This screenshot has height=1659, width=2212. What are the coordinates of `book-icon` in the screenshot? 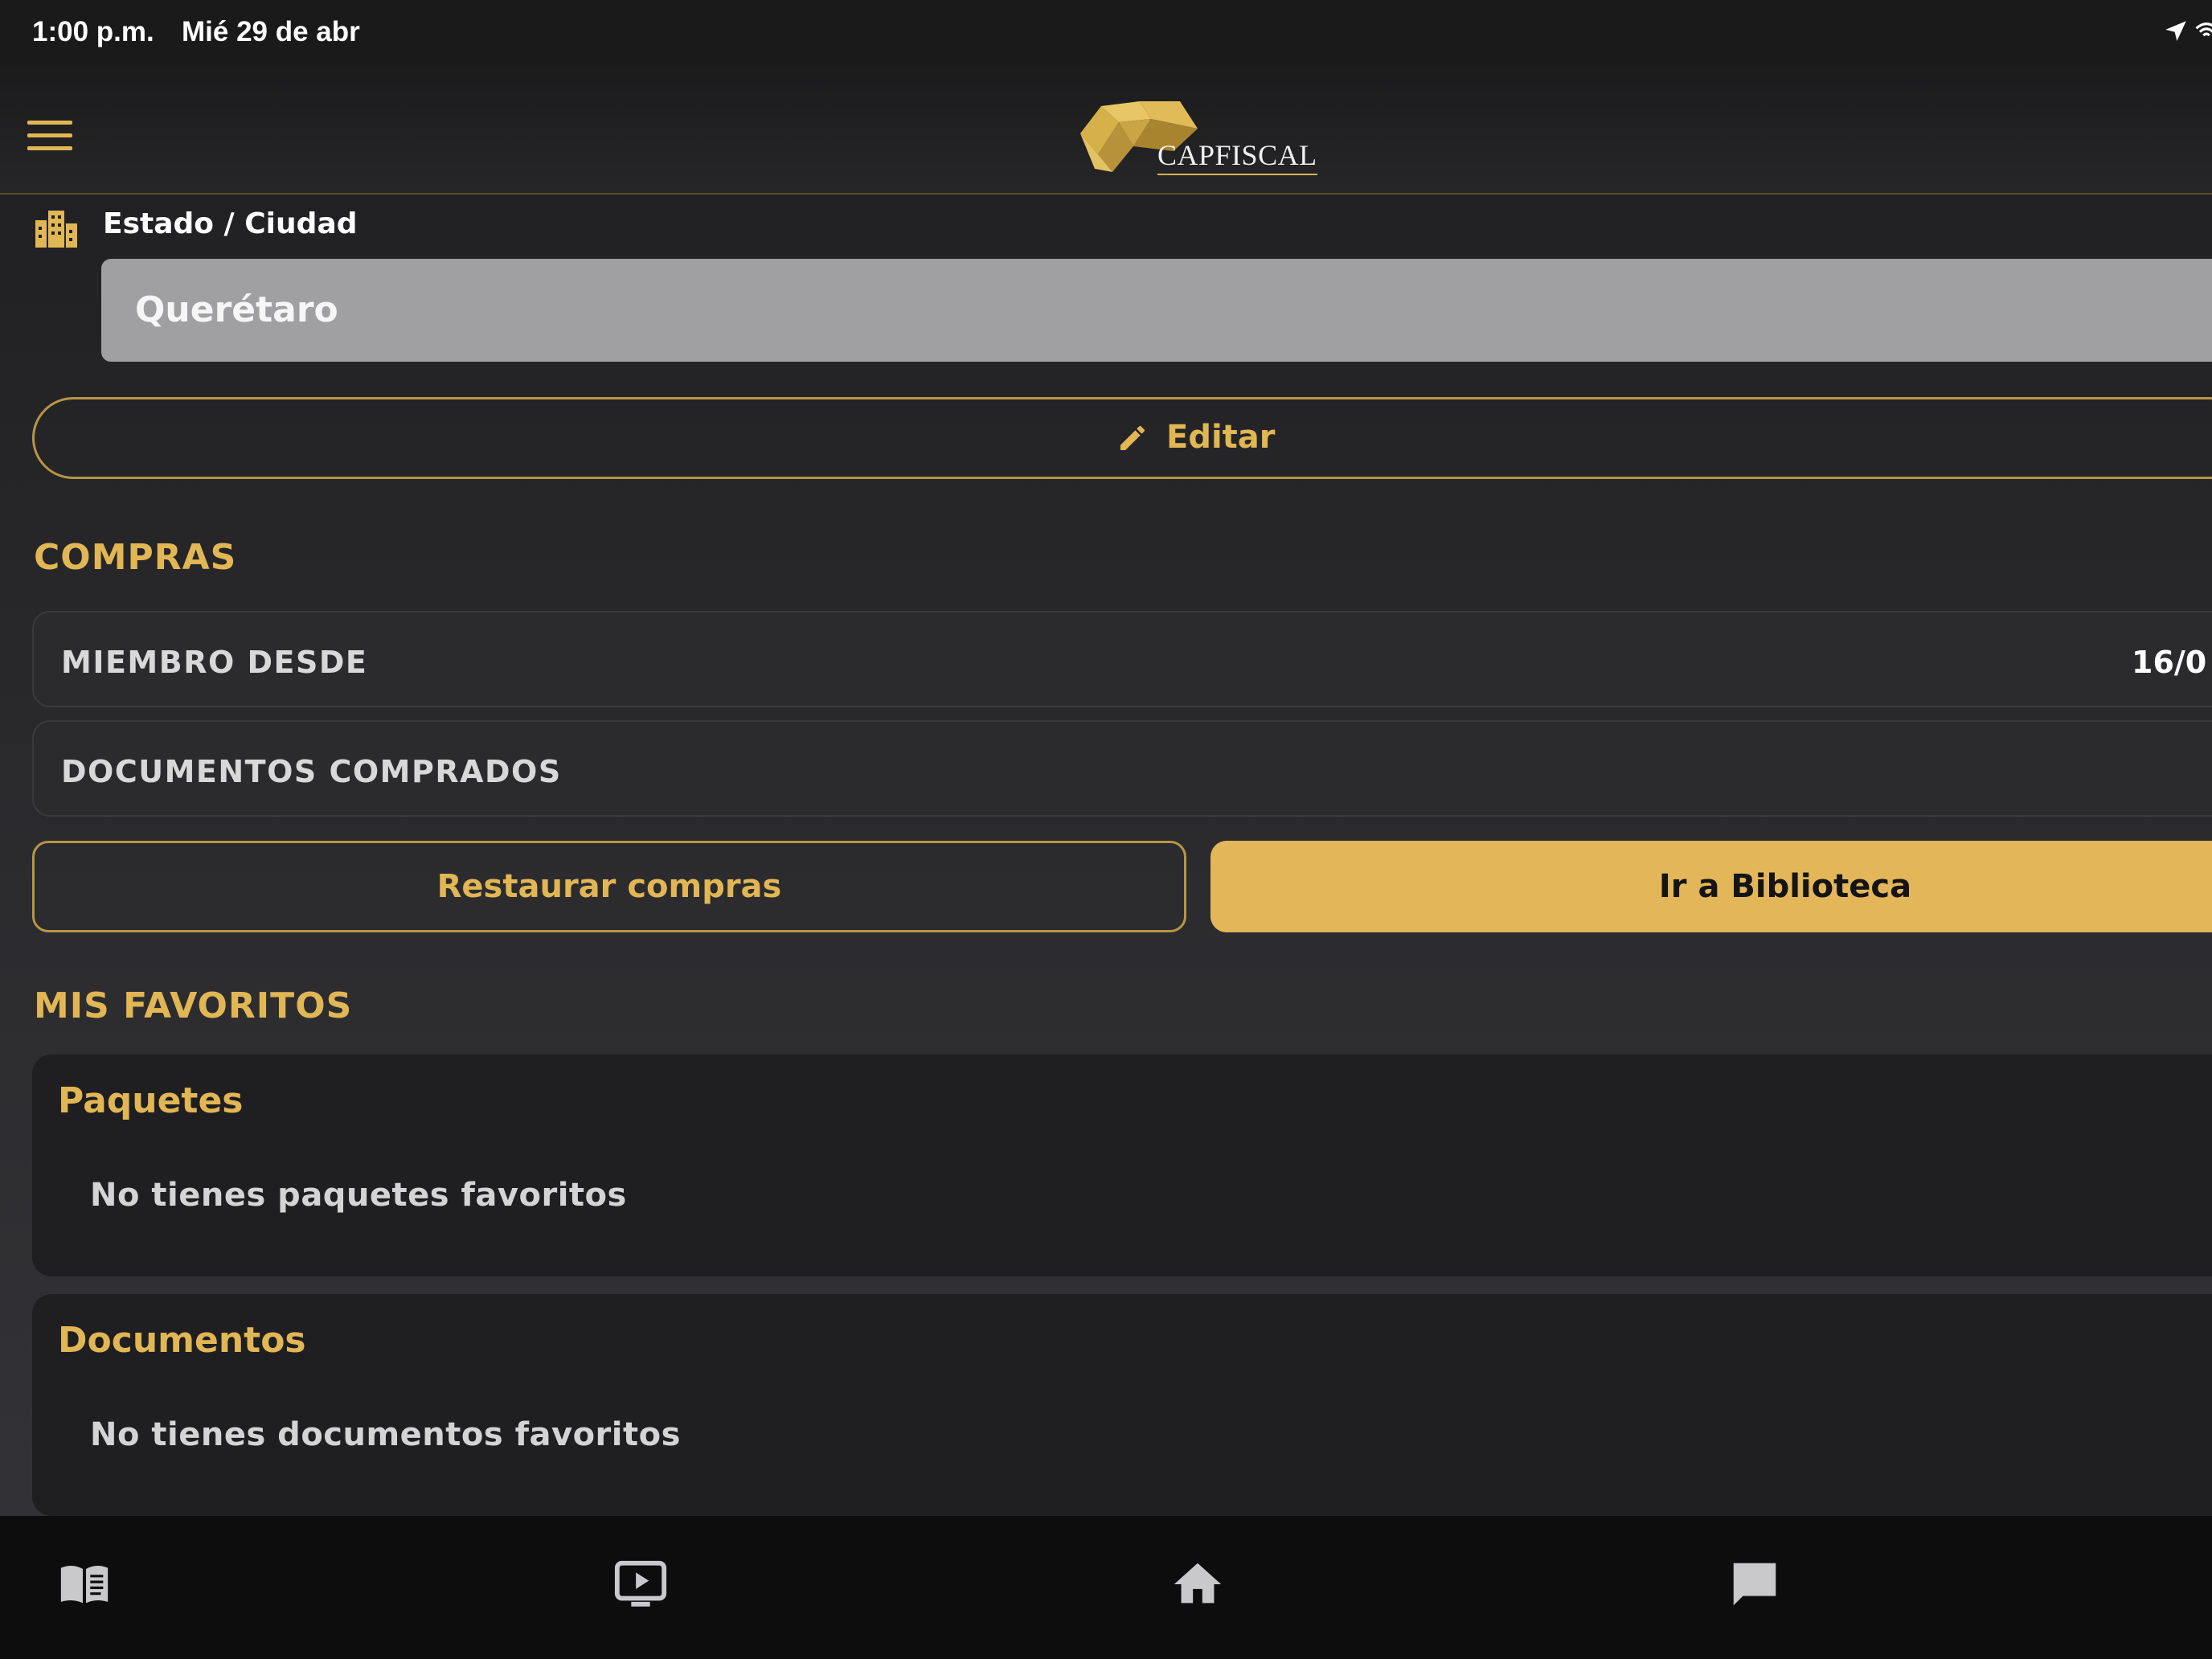 It's located at (84, 1584).